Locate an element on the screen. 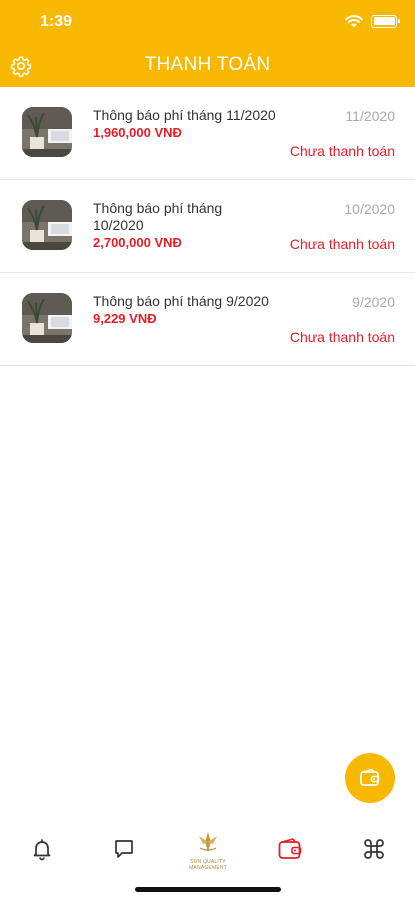 The image size is (415, 900). tab-home-logo: SUN QUALITY MANAGEMENT is located at coordinates (208, 853).